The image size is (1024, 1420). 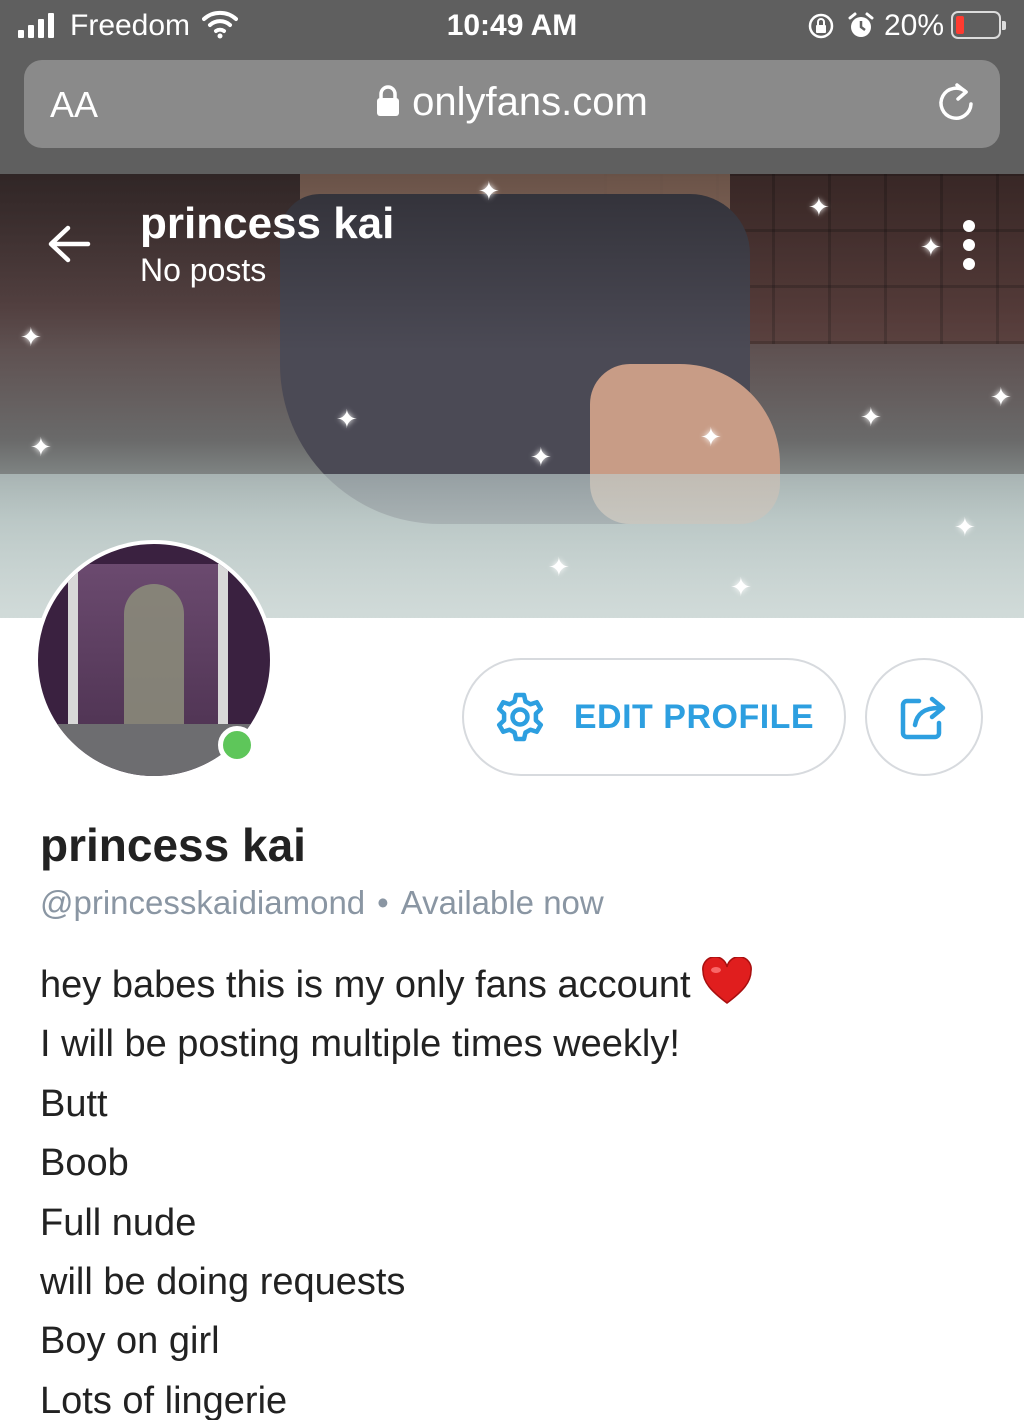 I want to click on reload-icon, so click(x=957, y=104).